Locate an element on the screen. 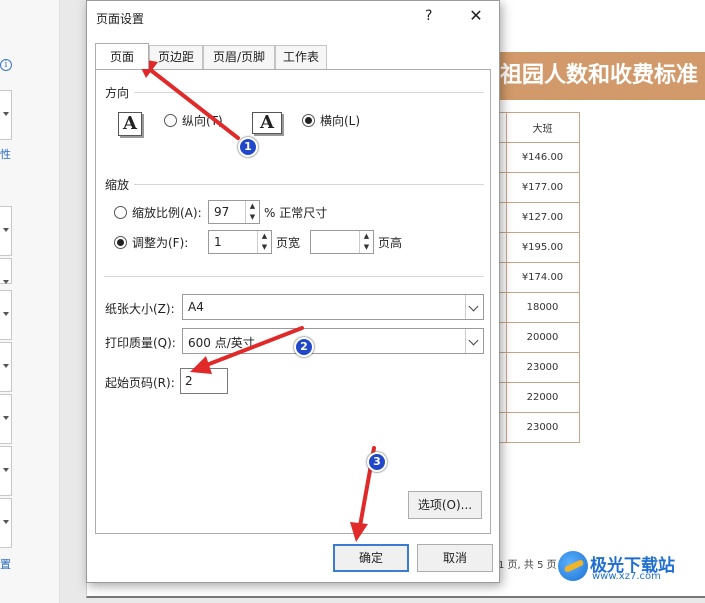 The height and width of the screenshot is (603, 705). watermark-logo-icon is located at coordinates (573, 566).